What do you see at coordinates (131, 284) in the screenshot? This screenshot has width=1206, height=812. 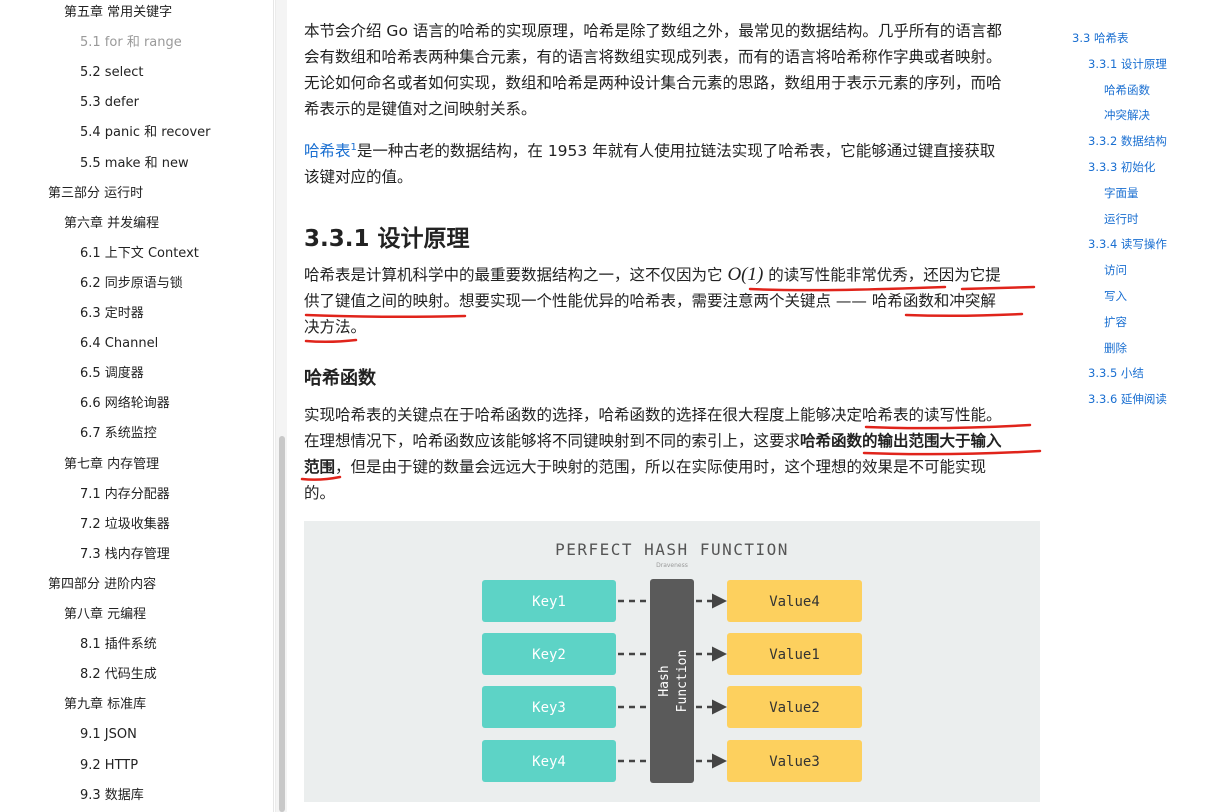 I see `sidebar-item: 6.2 同步原语与锁` at bounding box center [131, 284].